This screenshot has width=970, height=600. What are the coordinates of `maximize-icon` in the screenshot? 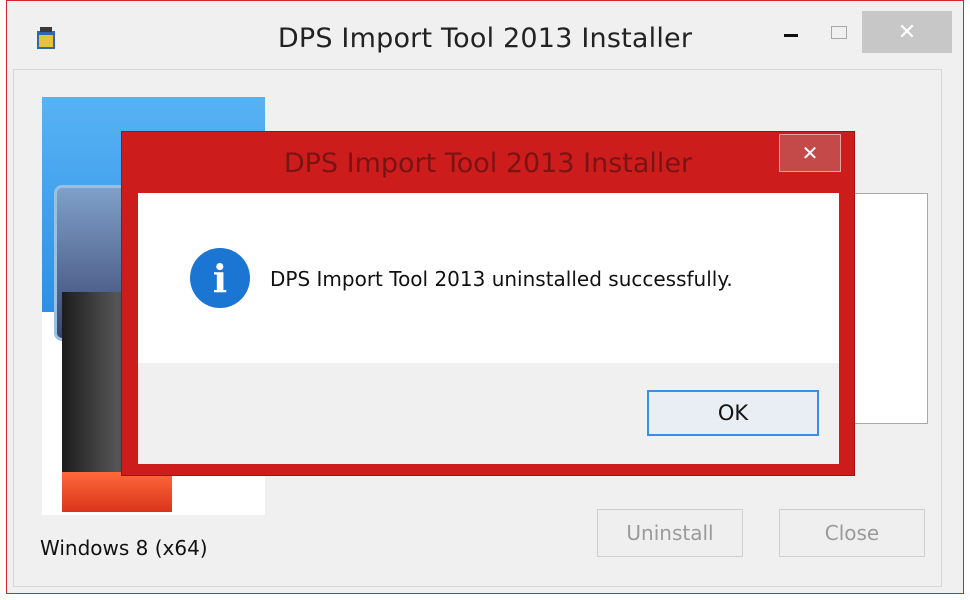 It's located at (839, 32).